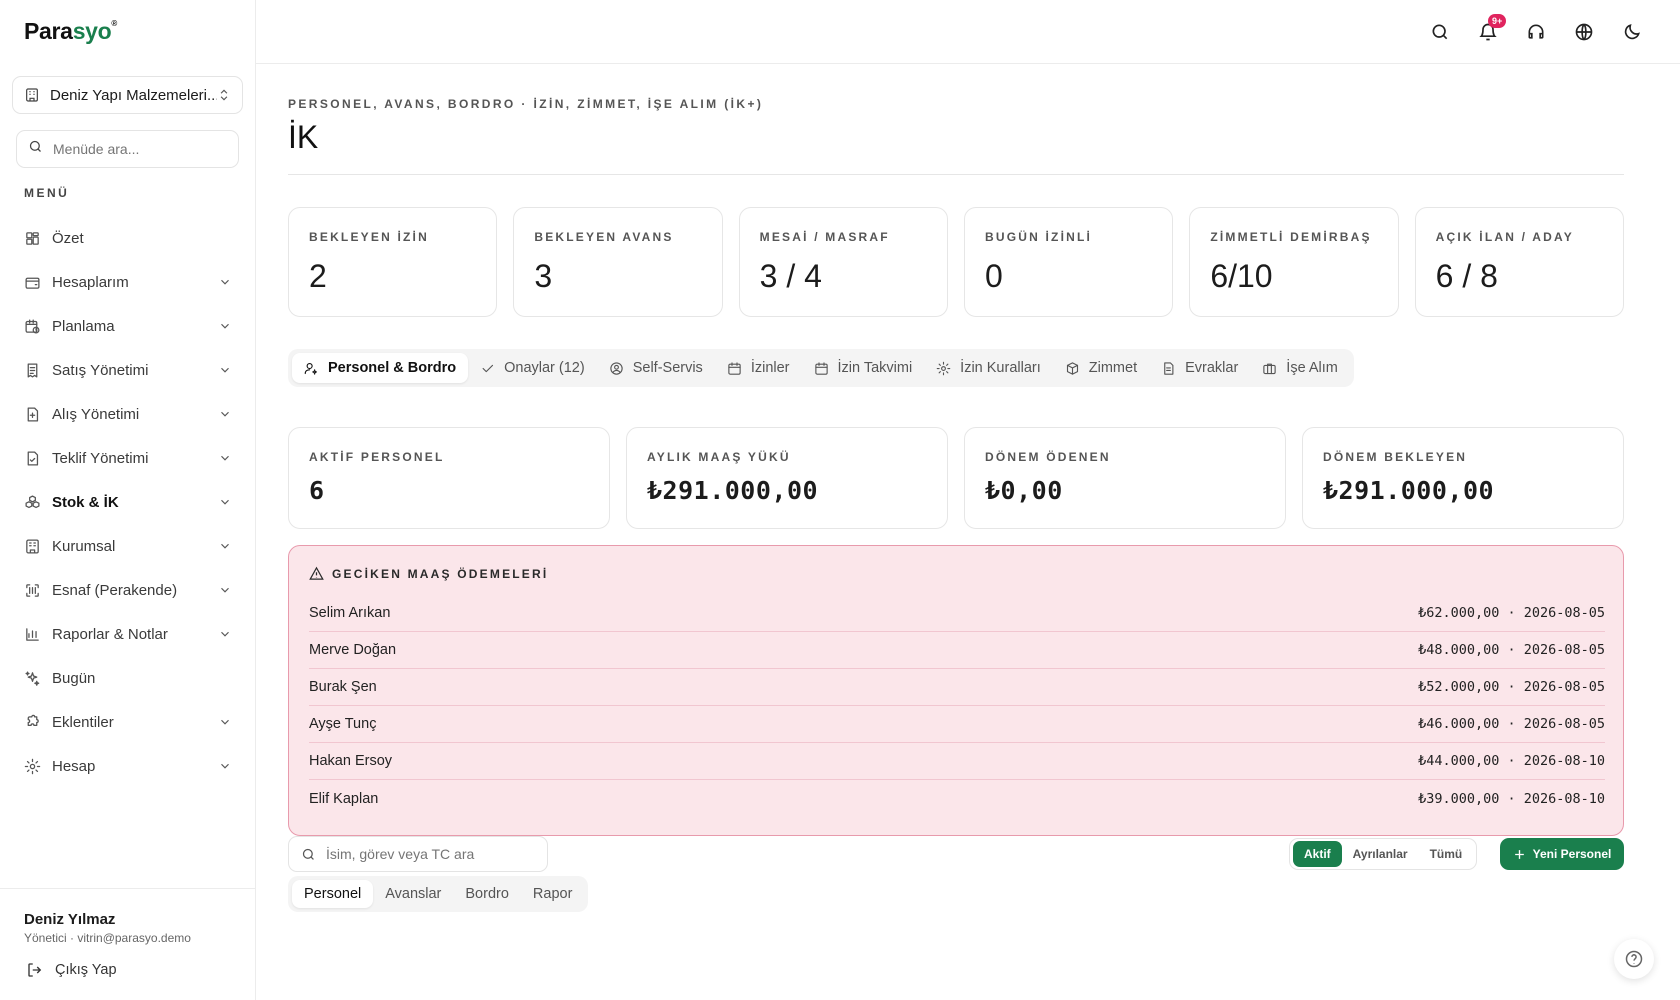 The width and height of the screenshot is (1680, 1000). What do you see at coordinates (128, 634) in the screenshot?
I see `sidebar-item-9: Raporlar & Notlar` at bounding box center [128, 634].